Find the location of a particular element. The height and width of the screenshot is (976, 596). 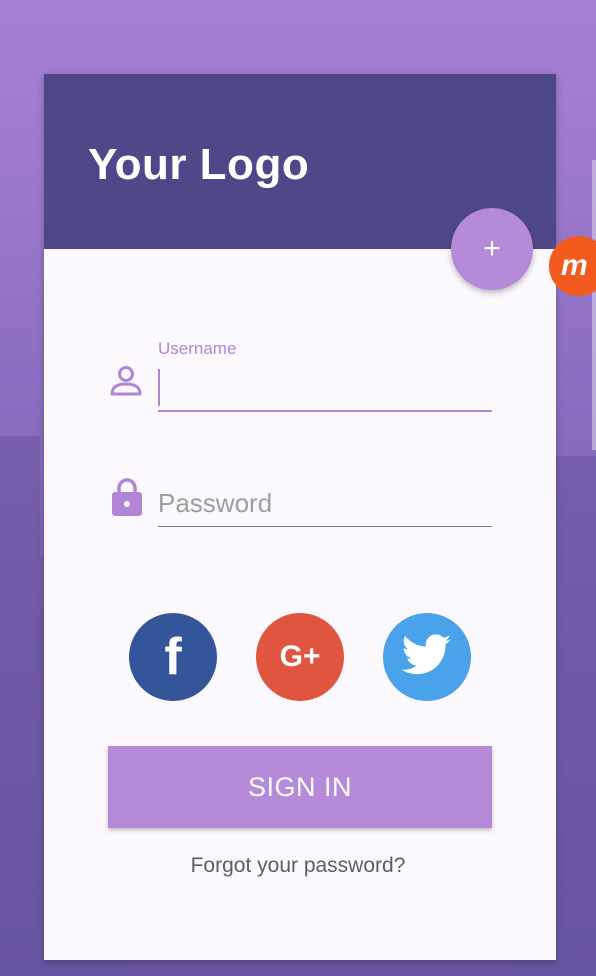

facebook-button: f is located at coordinates (173, 657).